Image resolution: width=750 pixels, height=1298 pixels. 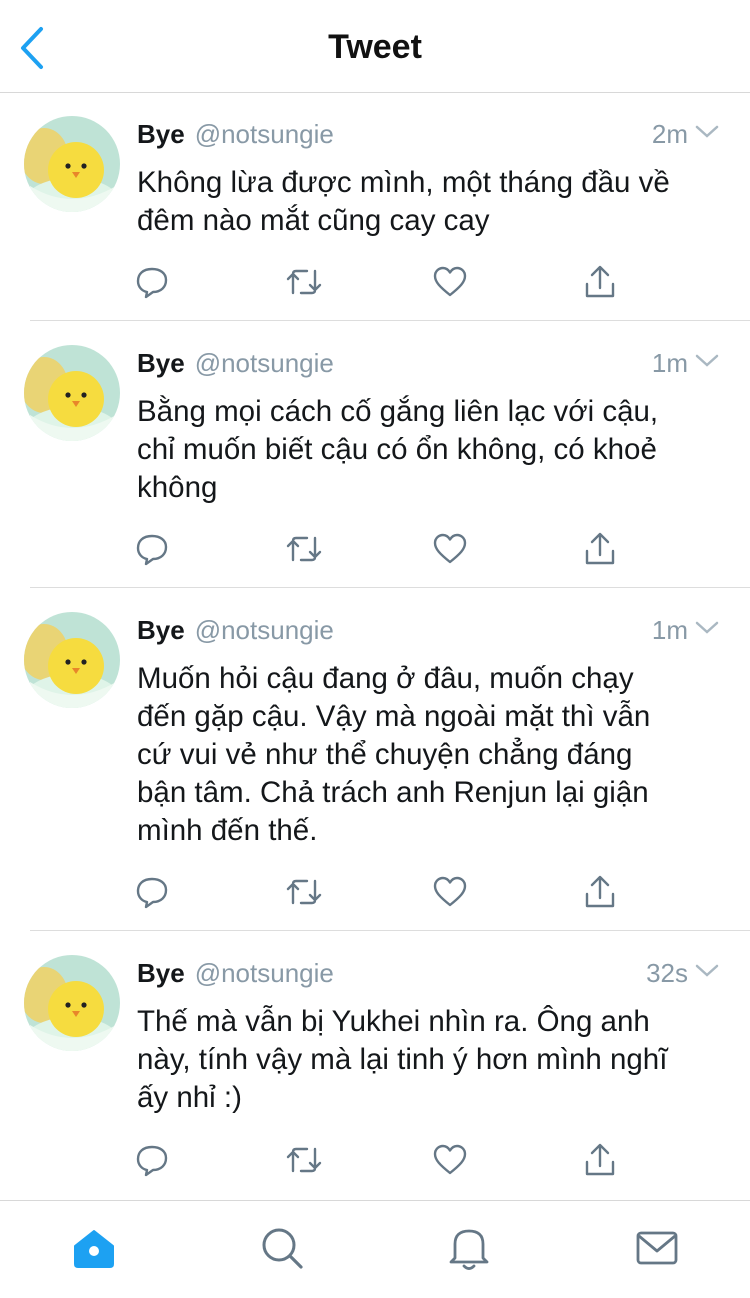 I want to click on tweet-line: chỉ muốn biết cậu có ổn không, có khoẻ, so click(x=397, y=449).